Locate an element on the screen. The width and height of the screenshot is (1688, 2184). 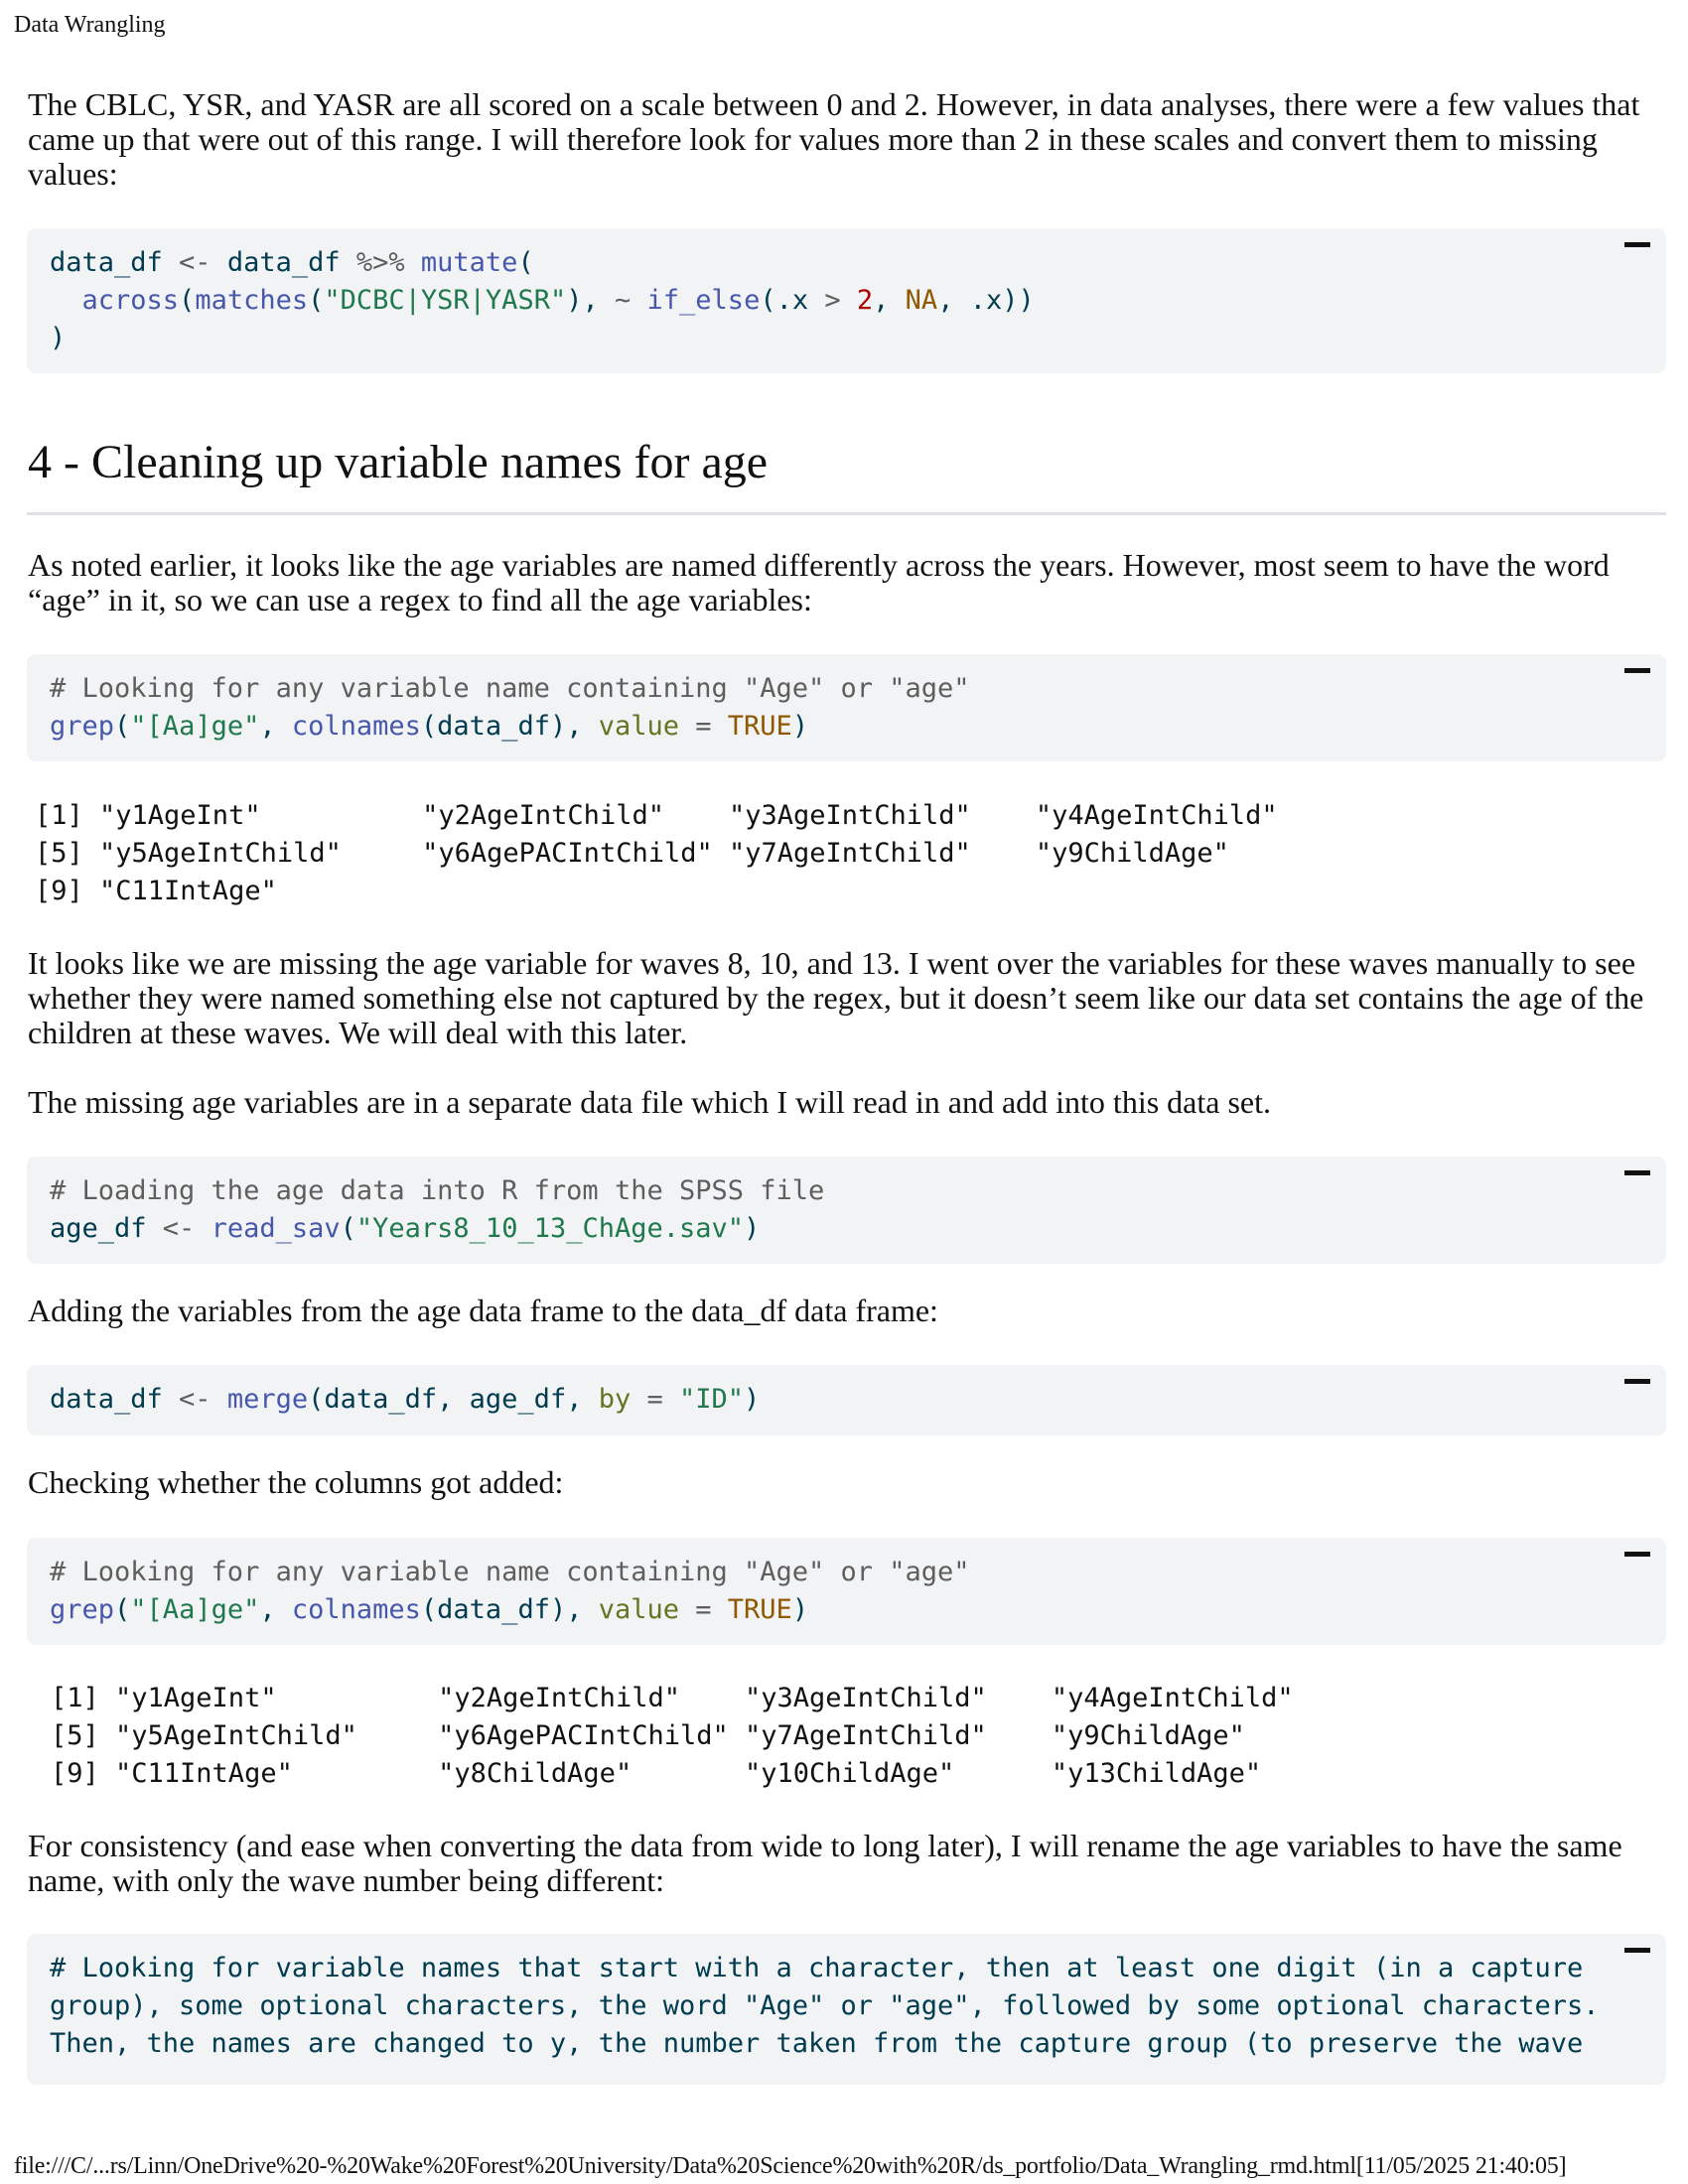
code-token: across is located at coordinates (115, 300).